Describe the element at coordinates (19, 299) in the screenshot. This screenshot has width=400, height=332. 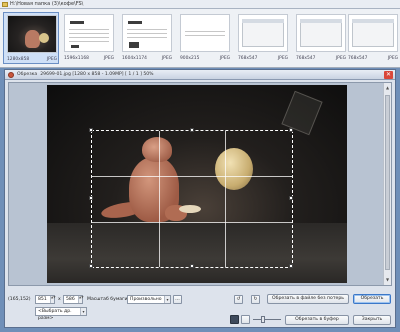
I see `cursor-coords: (165,152)` at that location.